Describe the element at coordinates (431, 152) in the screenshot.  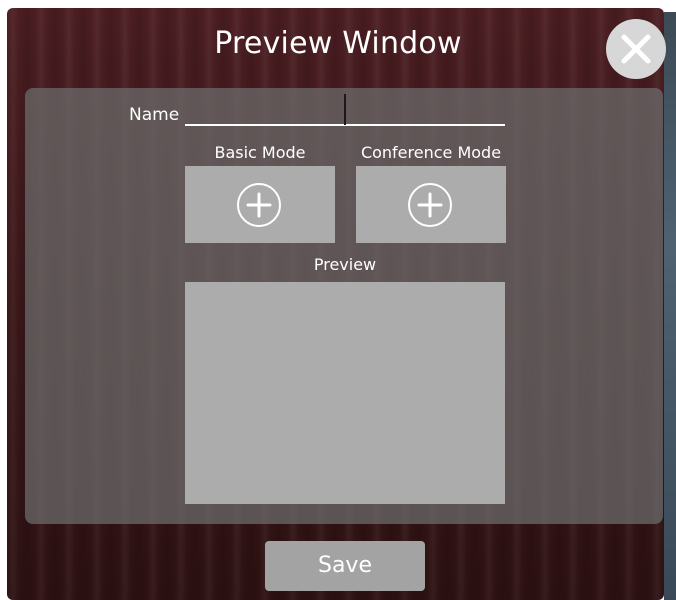
I see `conference-mode-label: Conference Mode` at that location.